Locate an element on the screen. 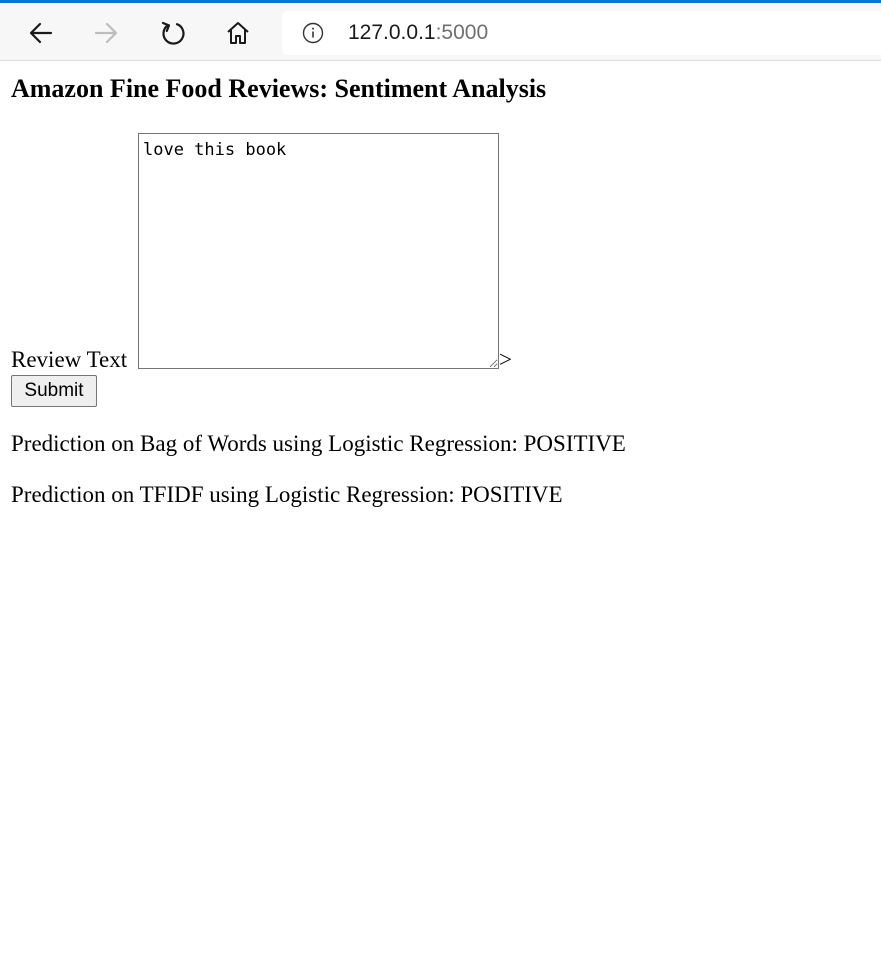 This screenshot has width=881, height=969. url-port: :5000 is located at coordinates (462, 32).